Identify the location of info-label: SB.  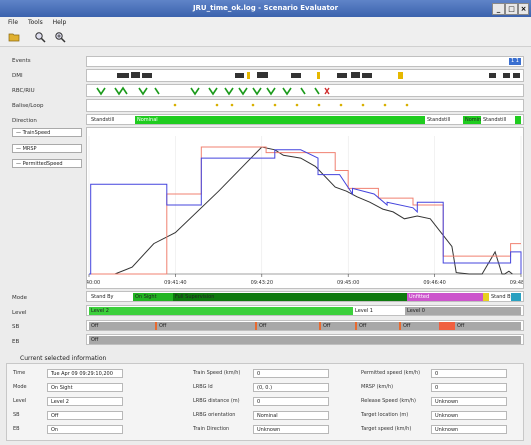
(16, 415).